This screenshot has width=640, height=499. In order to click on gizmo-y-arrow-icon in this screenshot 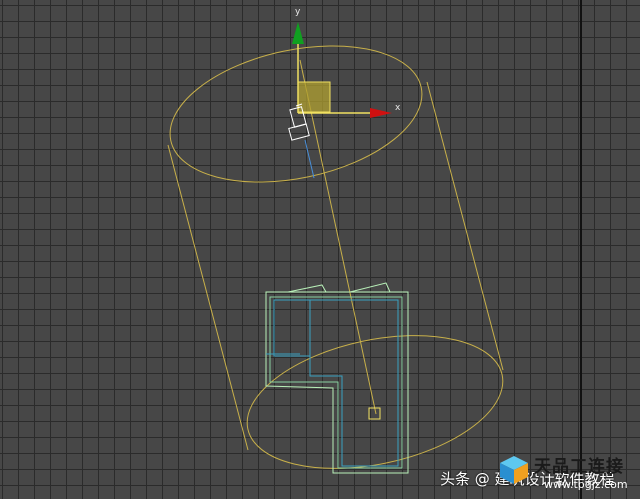, I will do `click(298, 33)`.